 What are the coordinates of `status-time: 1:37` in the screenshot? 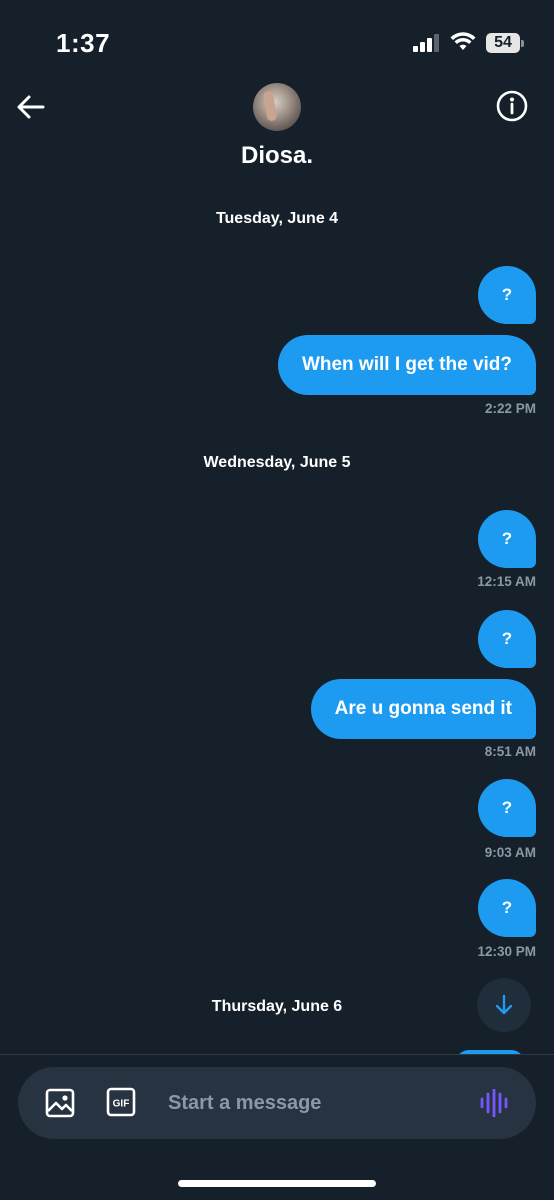 It's located at (83, 43).